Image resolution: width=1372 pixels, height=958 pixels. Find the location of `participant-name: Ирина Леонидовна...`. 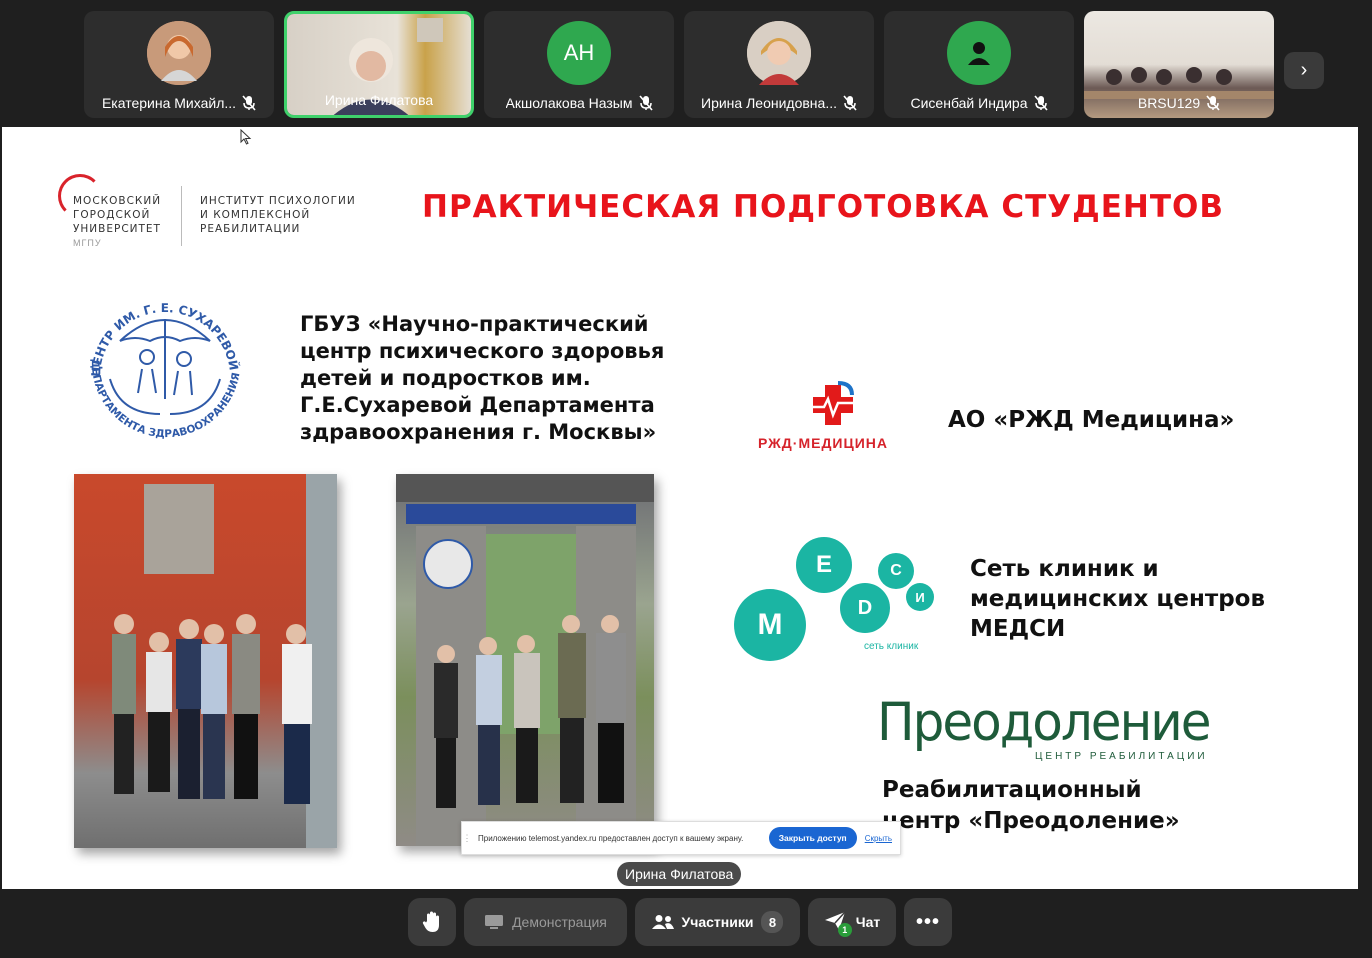

participant-name: Ирина Леонидовна... is located at coordinates (769, 103).